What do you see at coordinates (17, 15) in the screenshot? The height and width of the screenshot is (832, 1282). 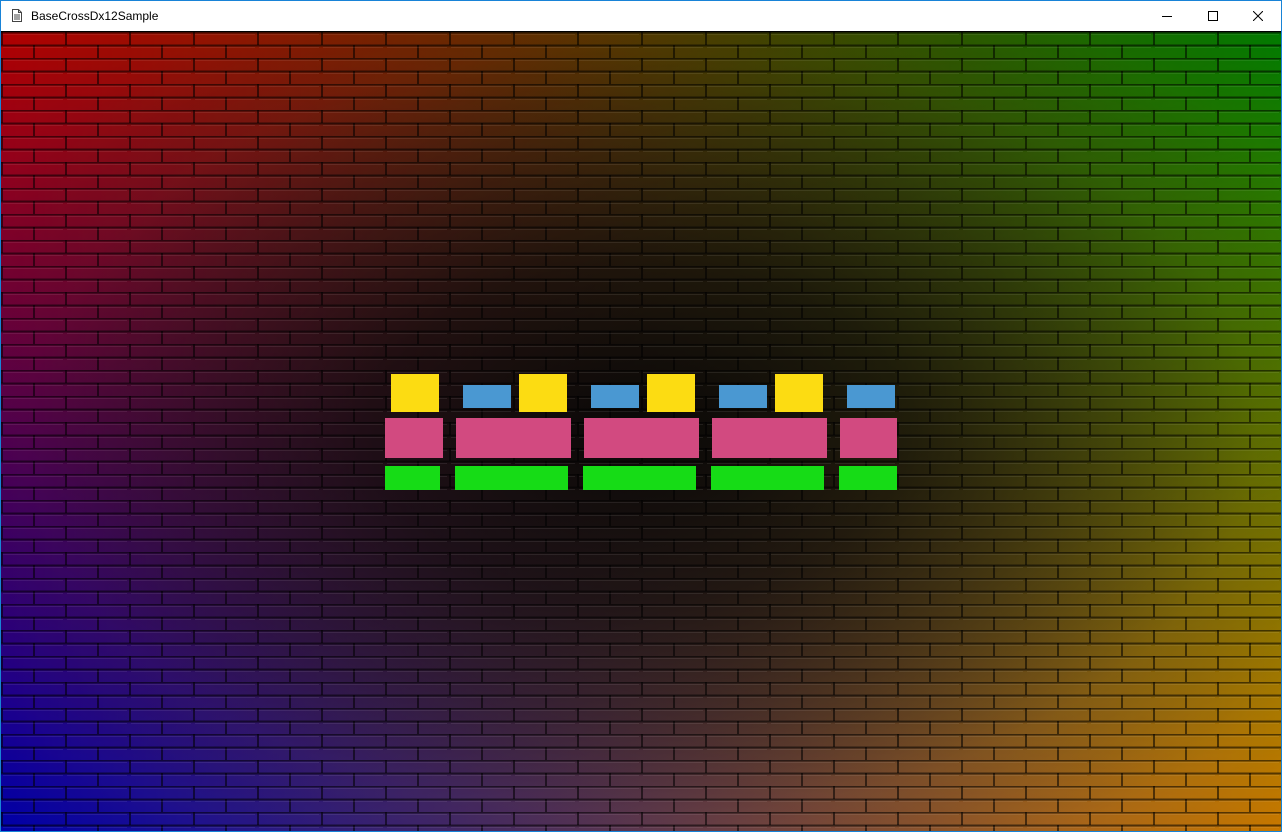 I see `document-icon` at bounding box center [17, 15].